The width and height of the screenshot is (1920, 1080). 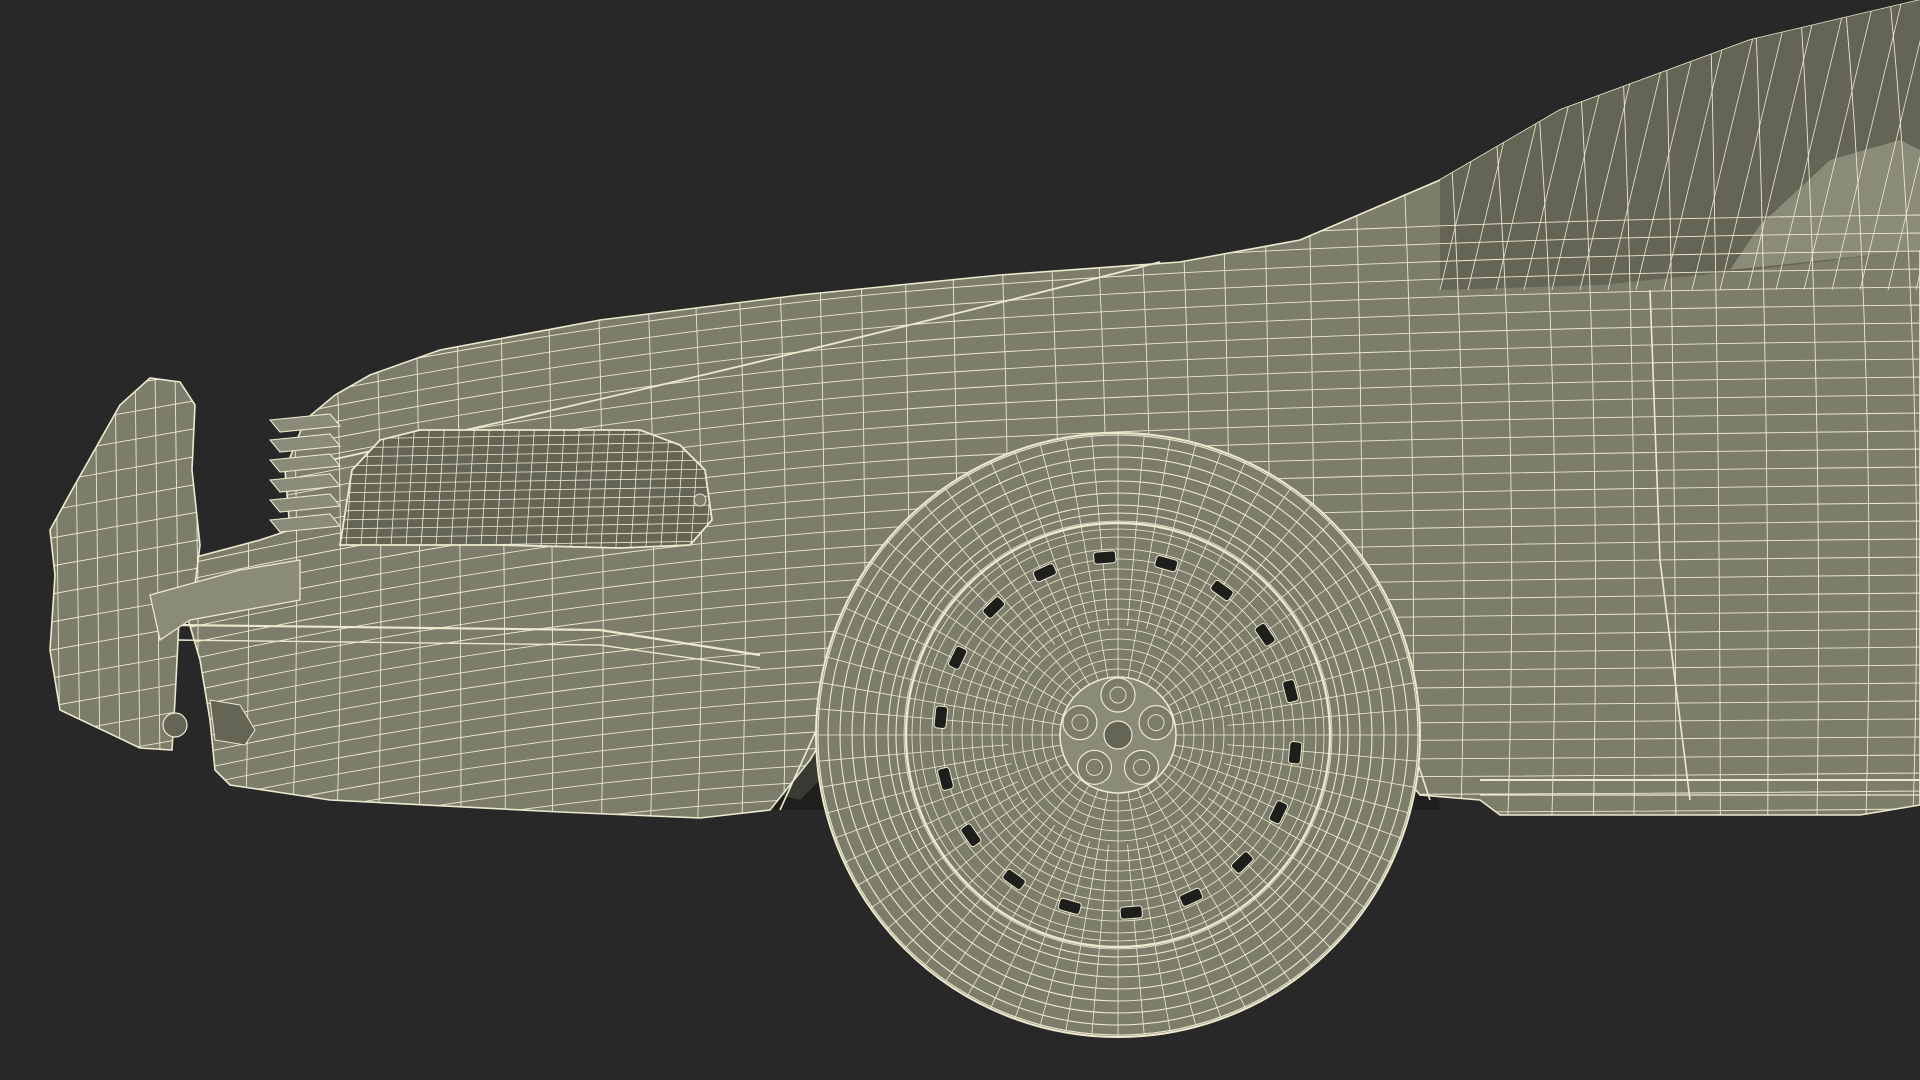 What do you see at coordinates (700, 500) in the screenshot?
I see `marker-light` at bounding box center [700, 500].